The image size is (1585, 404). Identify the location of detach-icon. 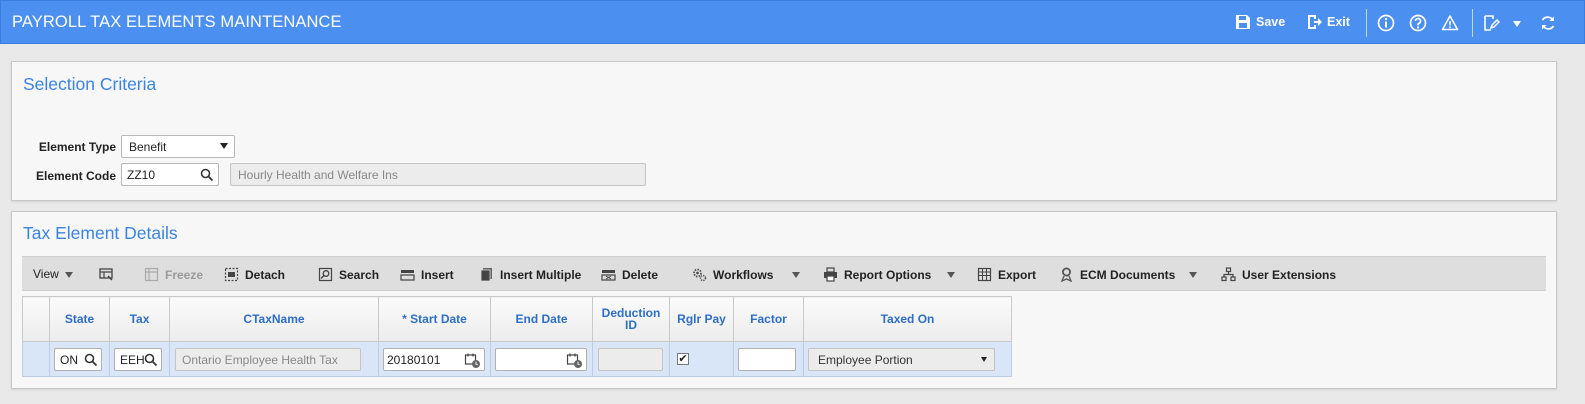
(231, 274).